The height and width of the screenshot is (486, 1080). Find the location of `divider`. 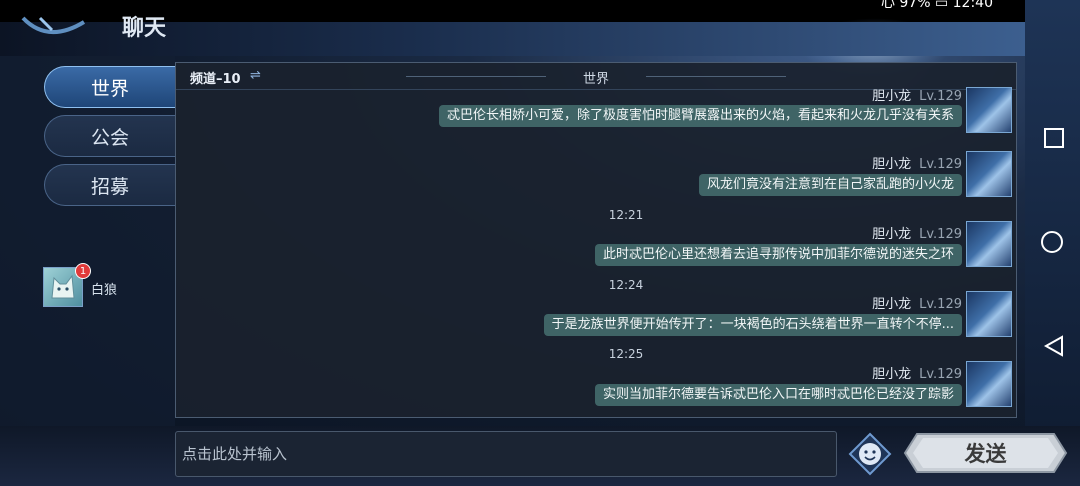

divider is located at coordinates (716, 76).